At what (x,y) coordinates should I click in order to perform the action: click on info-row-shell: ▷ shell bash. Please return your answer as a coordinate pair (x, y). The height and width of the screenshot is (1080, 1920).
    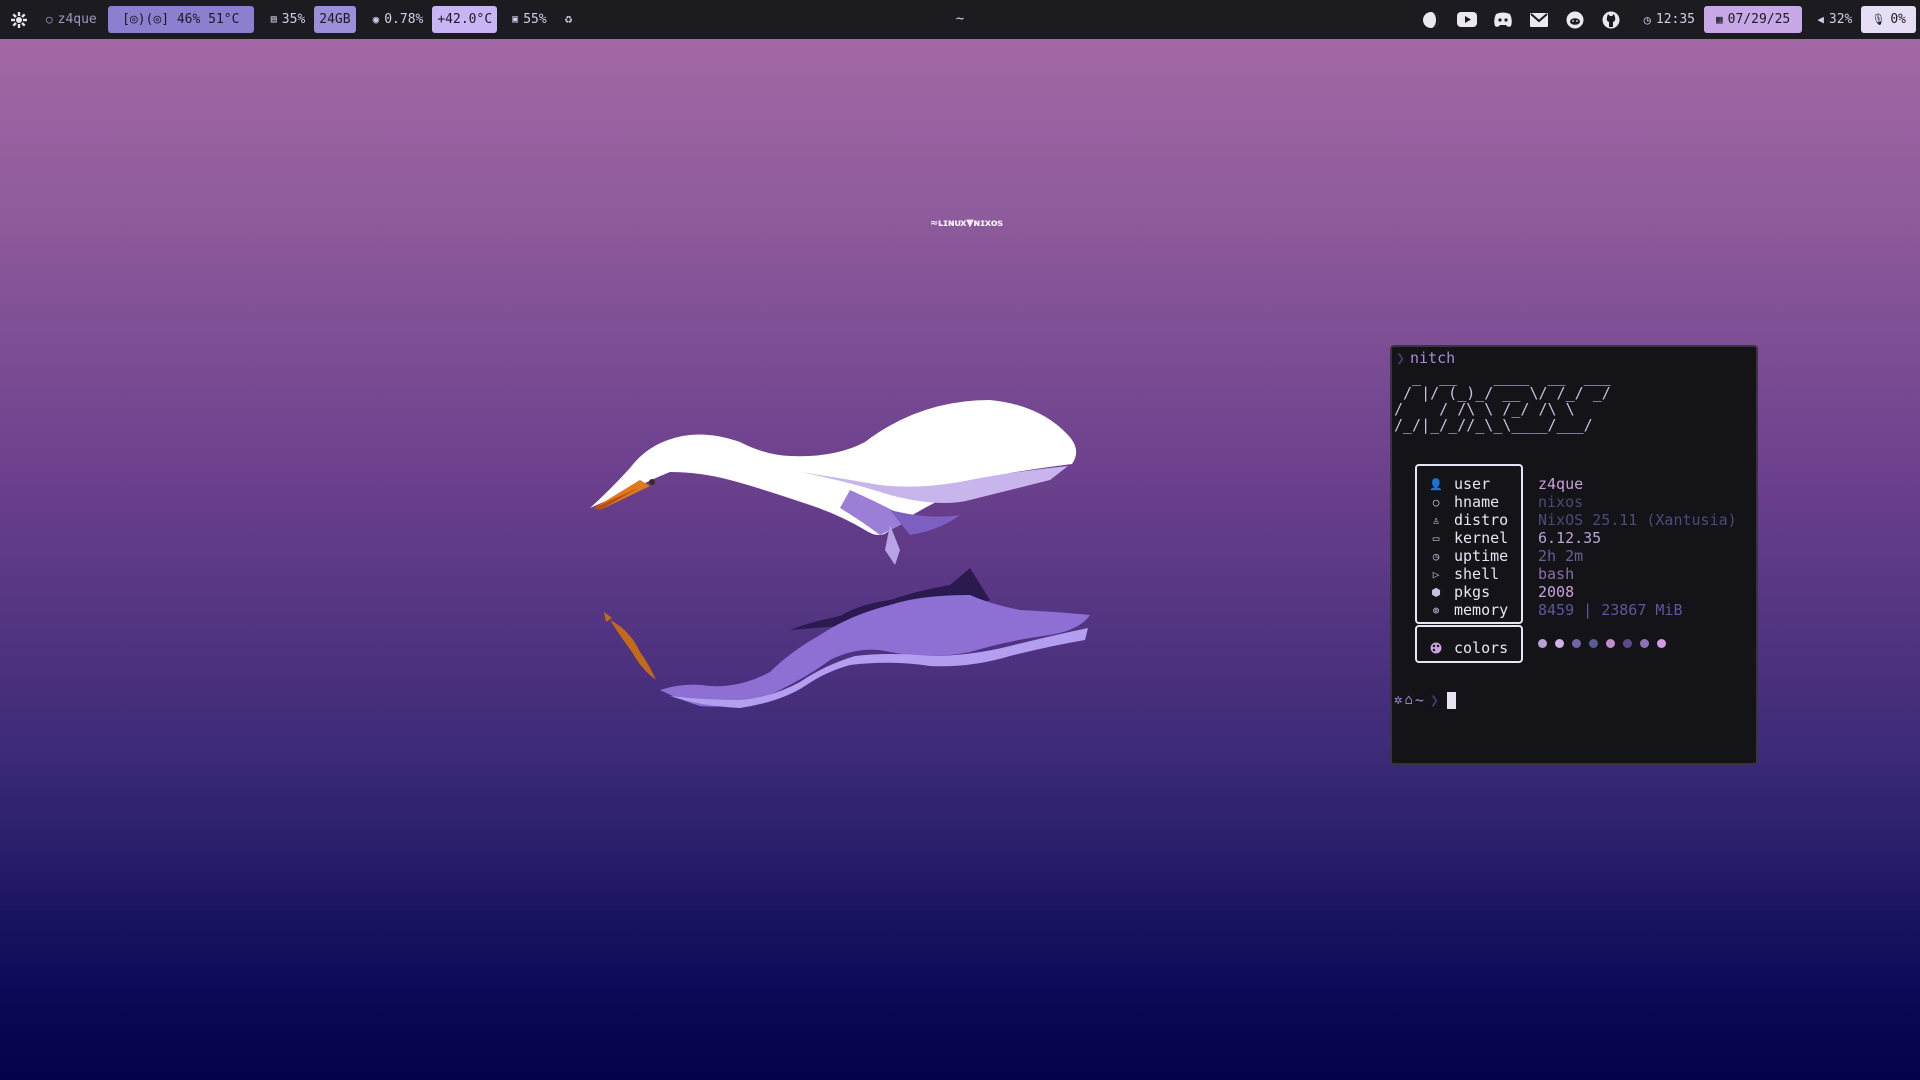
    Looking at the image, I should click on (1557, 574).